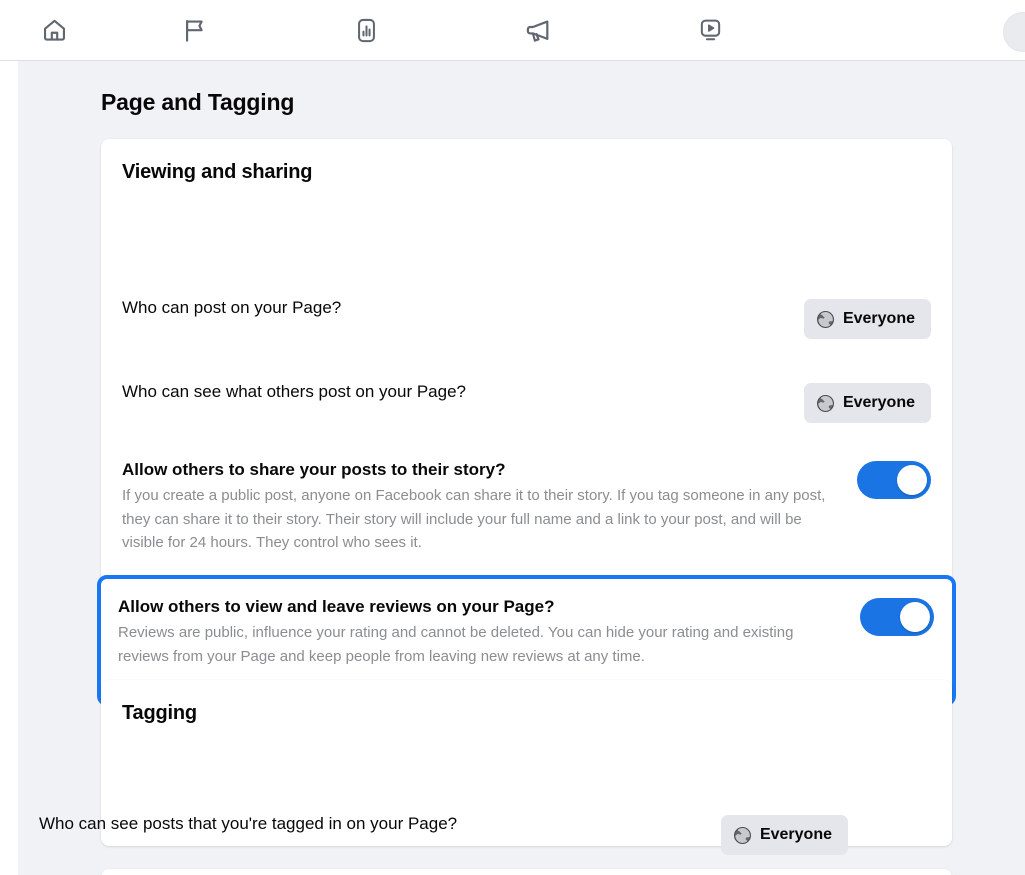 Image resolution: width=1025 pixels, height=875 pixels. I want to click on home-icon, so click(54, 30).